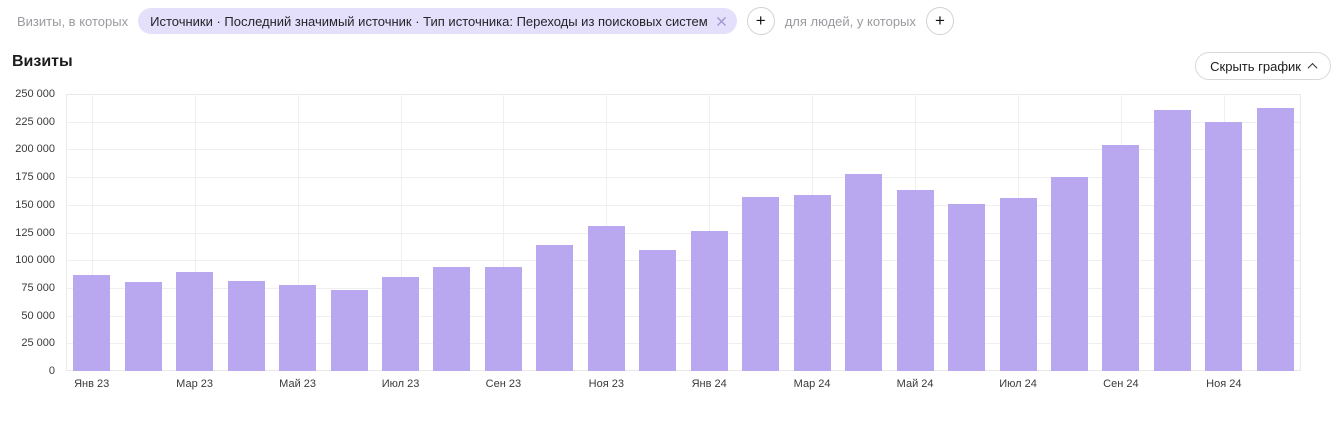  I want to click on y-axis-tick-label: 75 000, so click(38, 287).